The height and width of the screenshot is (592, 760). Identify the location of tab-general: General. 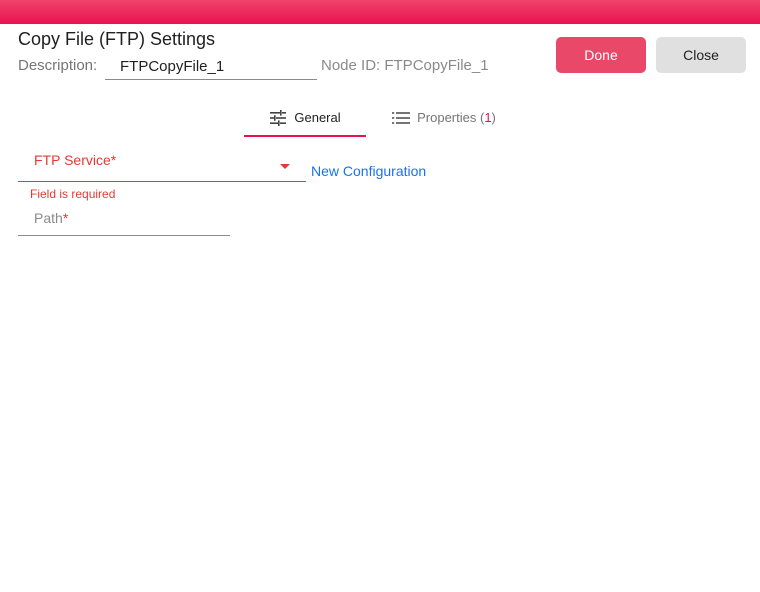
(305, 118).